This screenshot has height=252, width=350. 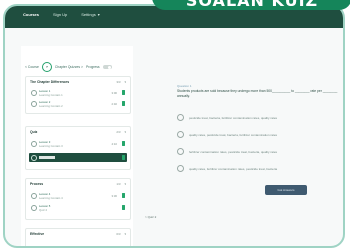 I want to click on lesson-subtitle: Learning Contain 3, so click(x=51, y=145).